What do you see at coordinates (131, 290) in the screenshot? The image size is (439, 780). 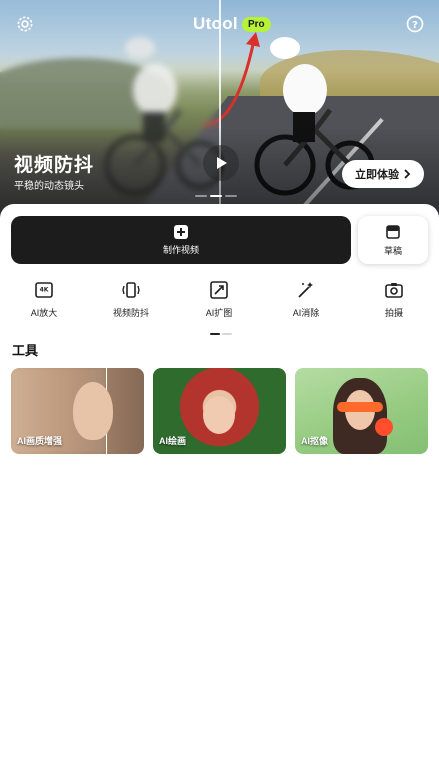 I see `video-stabilize-icon` at bounding box center [131, 290].